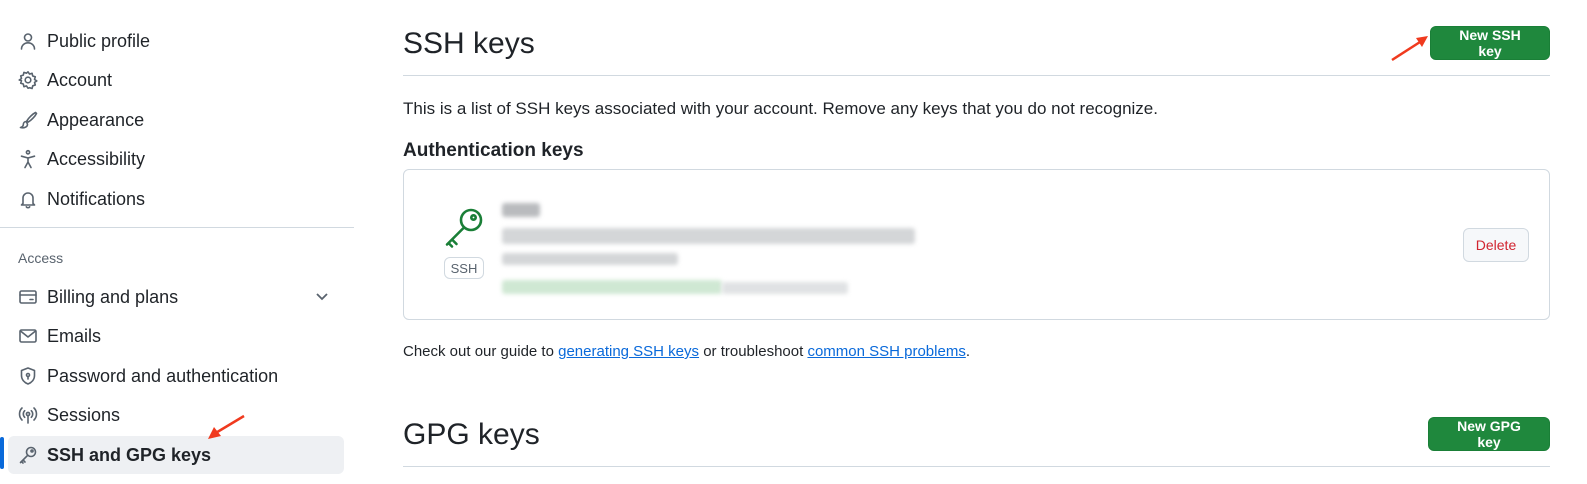 The width and height of the screenshot is (1587, 484). I want to click on sidebar-item-billing: Billing and plans, so click(176, 297).